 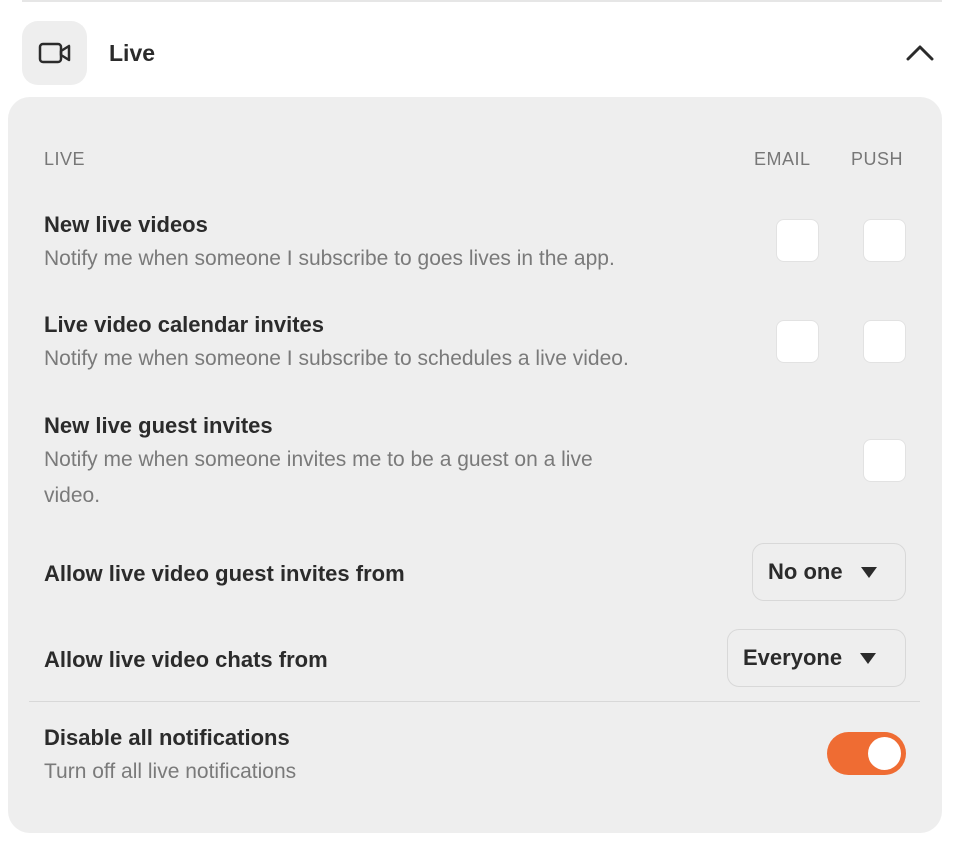 I want to click on guest-invites-from-label: Allow live video guest invites from, so click(x=224, y=573).